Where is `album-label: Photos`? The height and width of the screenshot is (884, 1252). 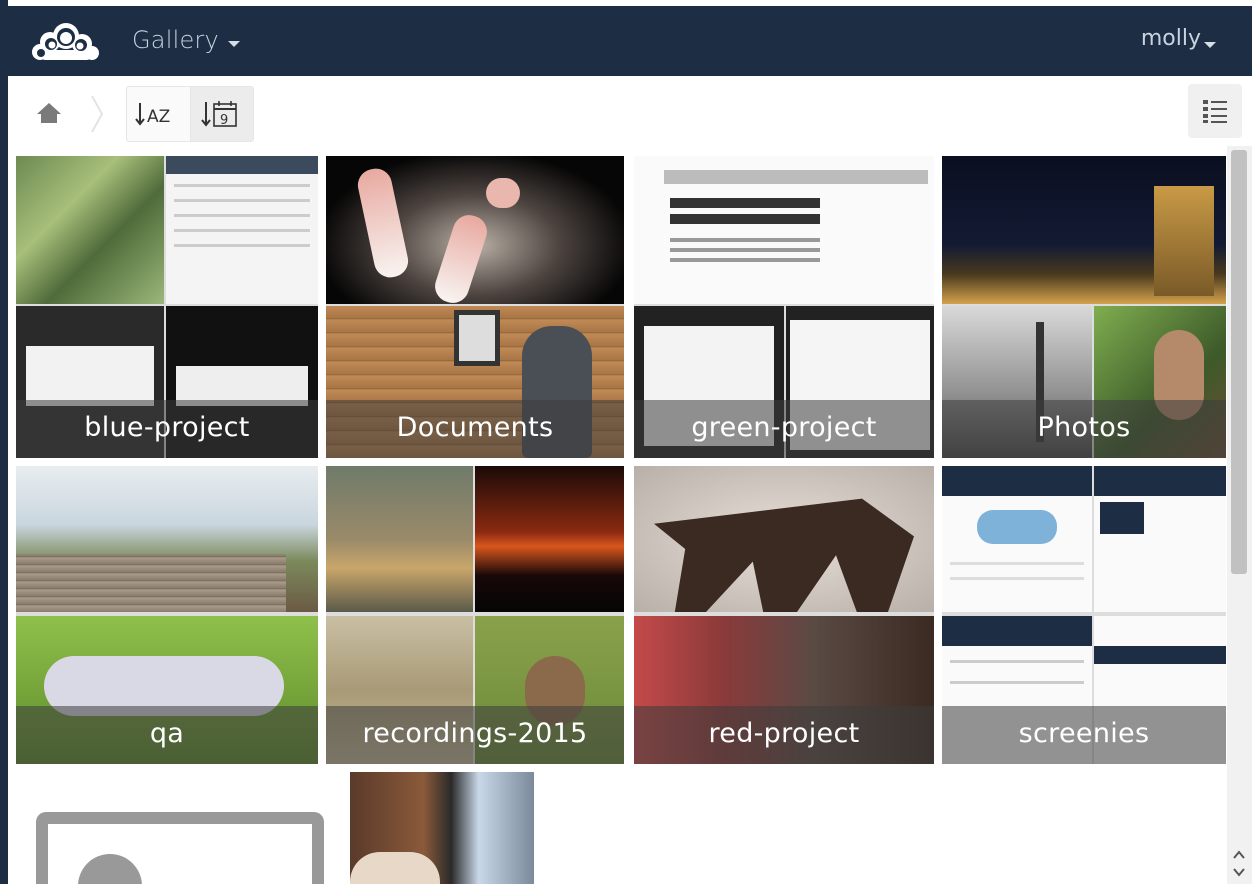 album-label: Photos is located at coordinates (1084, 429).